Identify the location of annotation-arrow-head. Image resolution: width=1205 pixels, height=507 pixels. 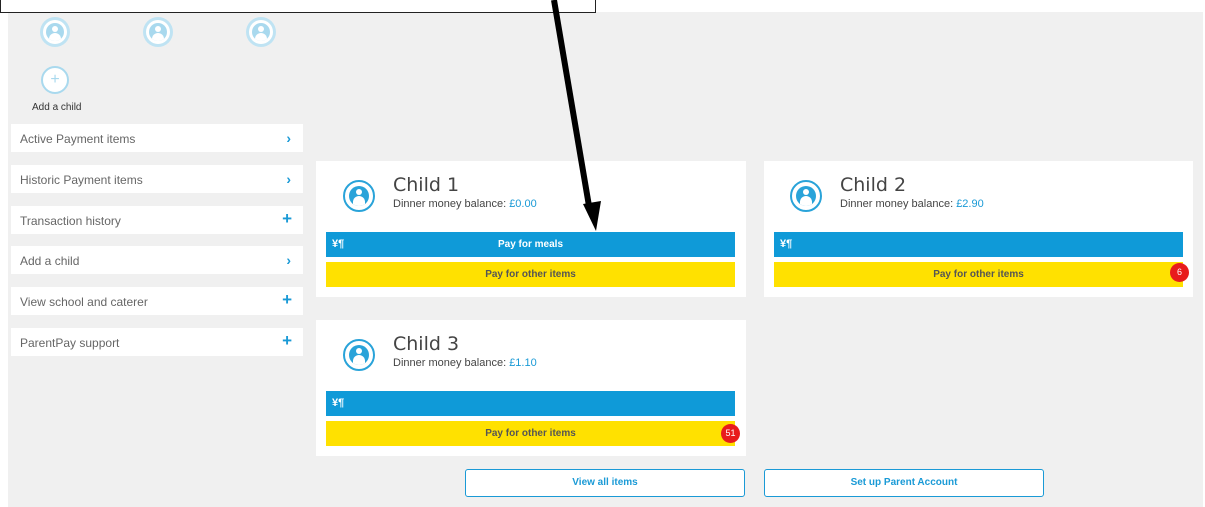
(592, 216).